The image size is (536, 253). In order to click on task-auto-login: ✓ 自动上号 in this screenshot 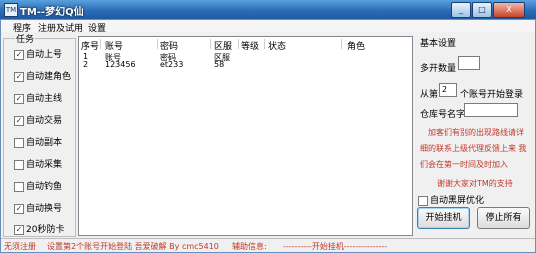, I will do `click(38, 53)`.